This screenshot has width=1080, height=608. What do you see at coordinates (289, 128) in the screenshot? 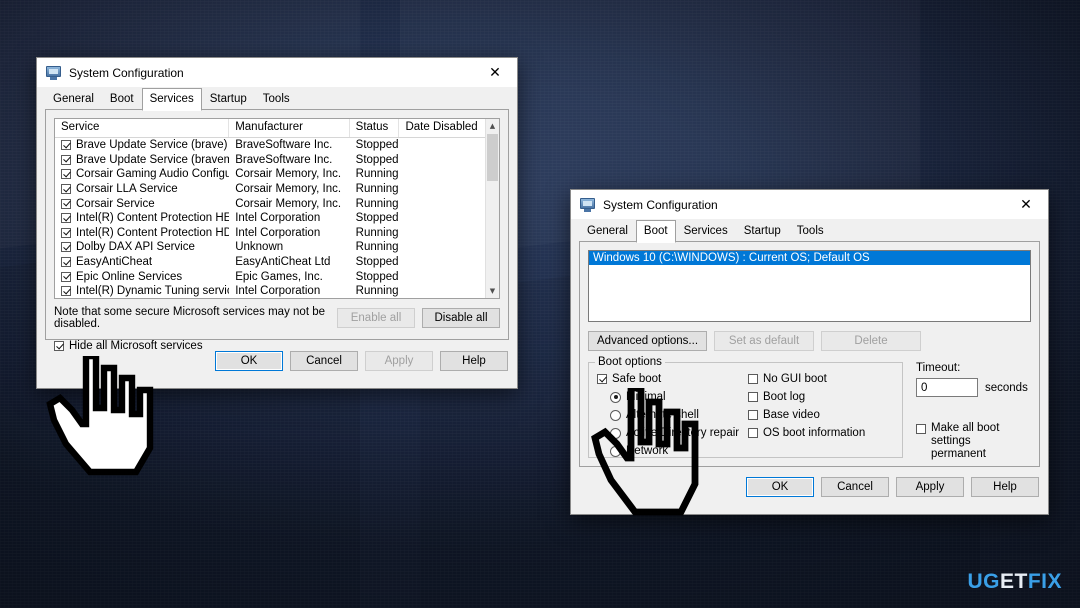
I see `column-manufacturer: Manufacturer` at bounding box center [289, 128].